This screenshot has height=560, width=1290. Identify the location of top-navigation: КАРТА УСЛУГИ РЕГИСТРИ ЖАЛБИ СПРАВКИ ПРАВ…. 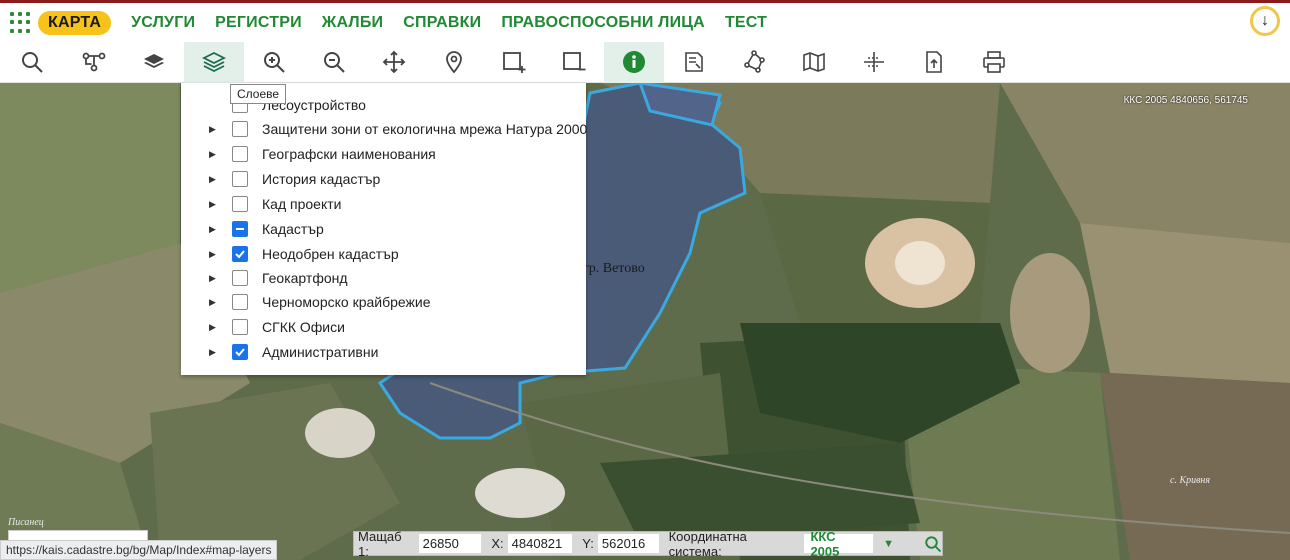
(645, 21).